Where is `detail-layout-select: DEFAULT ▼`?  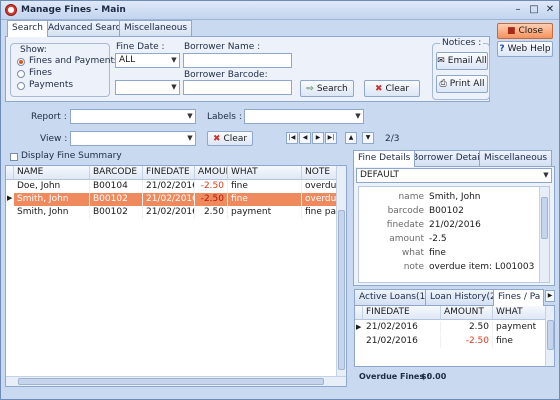 detail-layout-select: DEFAULT ▼ is located at coordinates (454, 175).